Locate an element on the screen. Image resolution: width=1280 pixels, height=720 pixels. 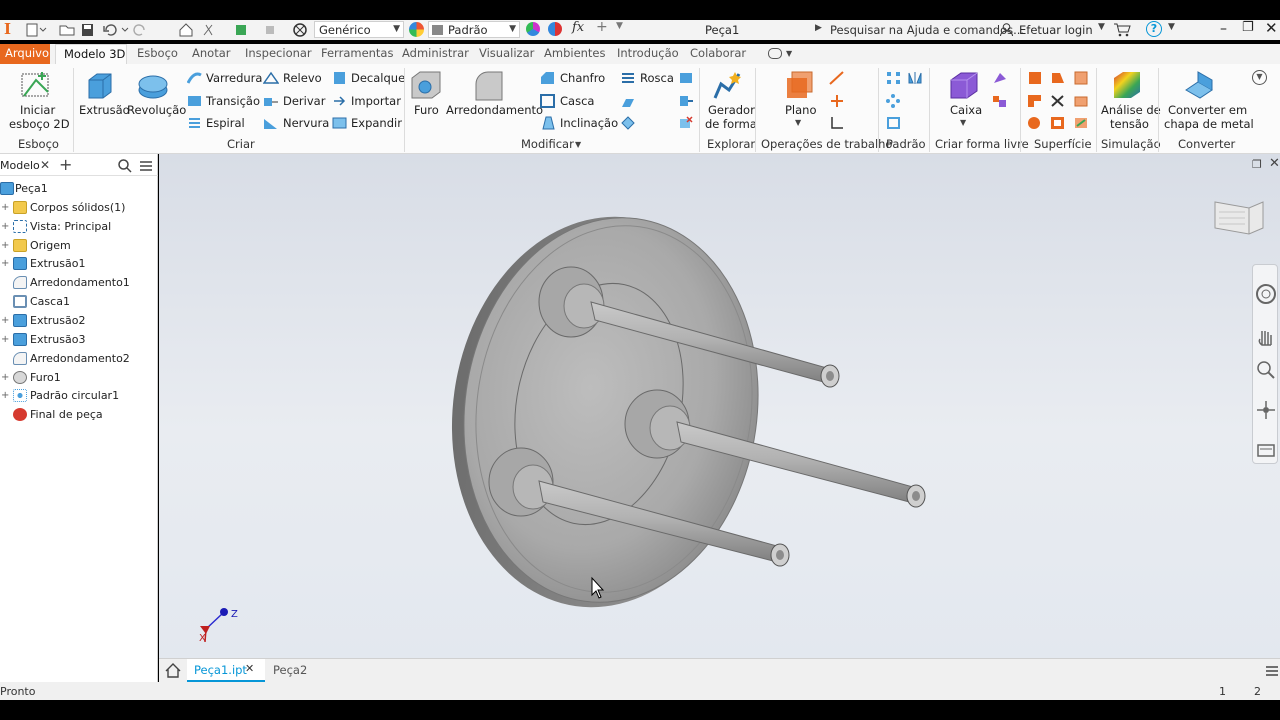
adjust-icon is located at coordinates (533, 29).